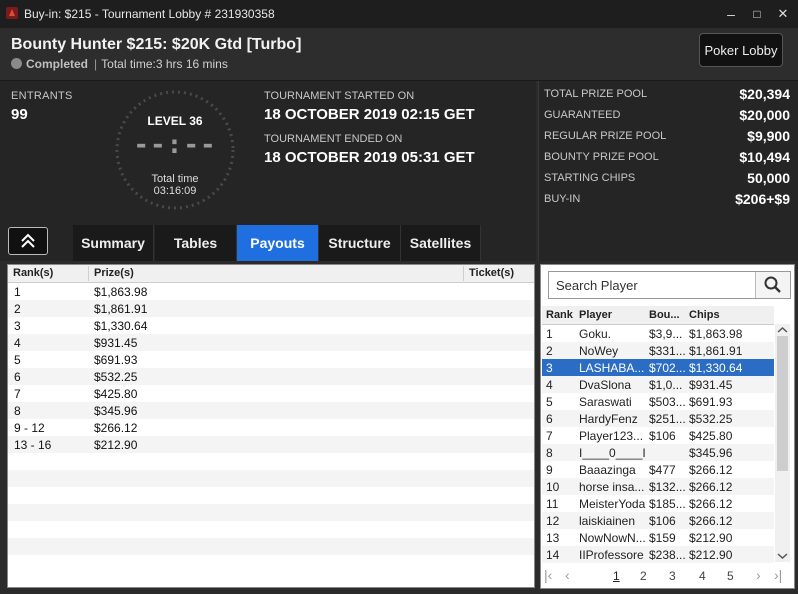 The image size is (798, 594). What do you see at coordinates (278, 243) in the screenshot?
I see `tab-payouts: Payouts` at bounding box center [278, 243].